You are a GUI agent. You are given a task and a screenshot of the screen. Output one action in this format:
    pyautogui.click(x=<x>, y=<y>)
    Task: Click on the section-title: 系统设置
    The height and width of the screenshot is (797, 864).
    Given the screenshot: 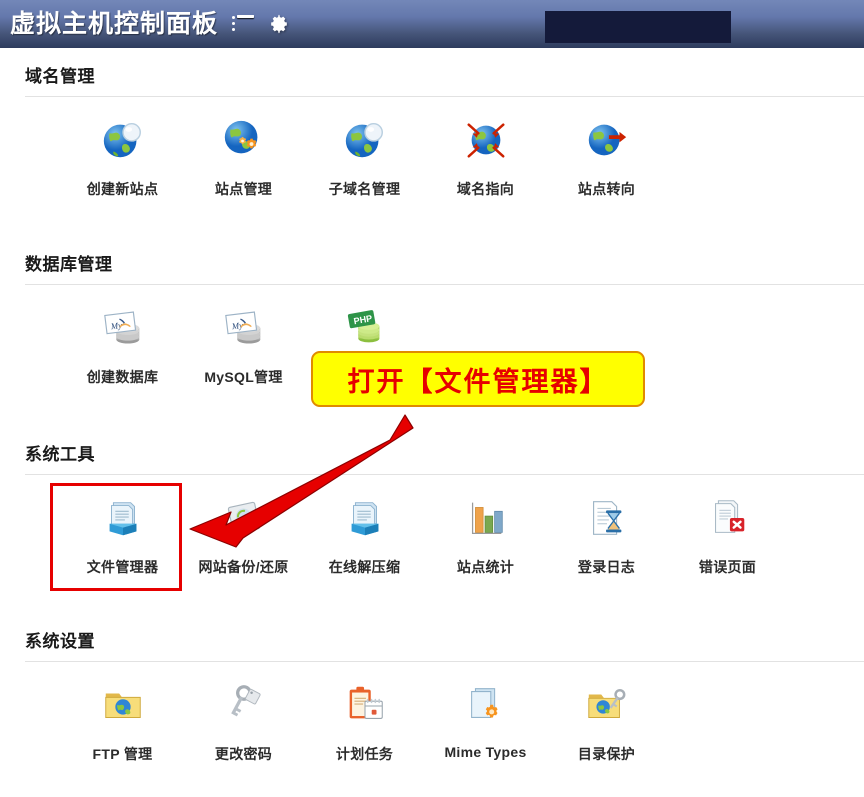 What is the action you would take?
    pyautogui.click(x=60, y=641)
    